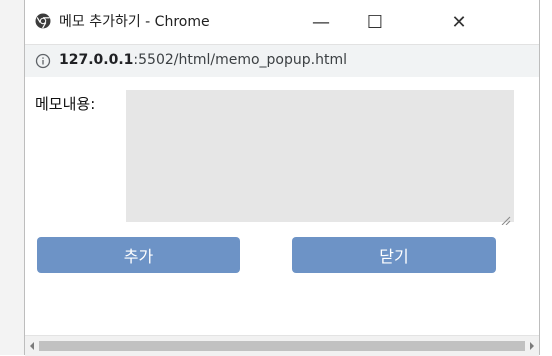  I want to click on maximize-button: ☐, so click(375, 22).